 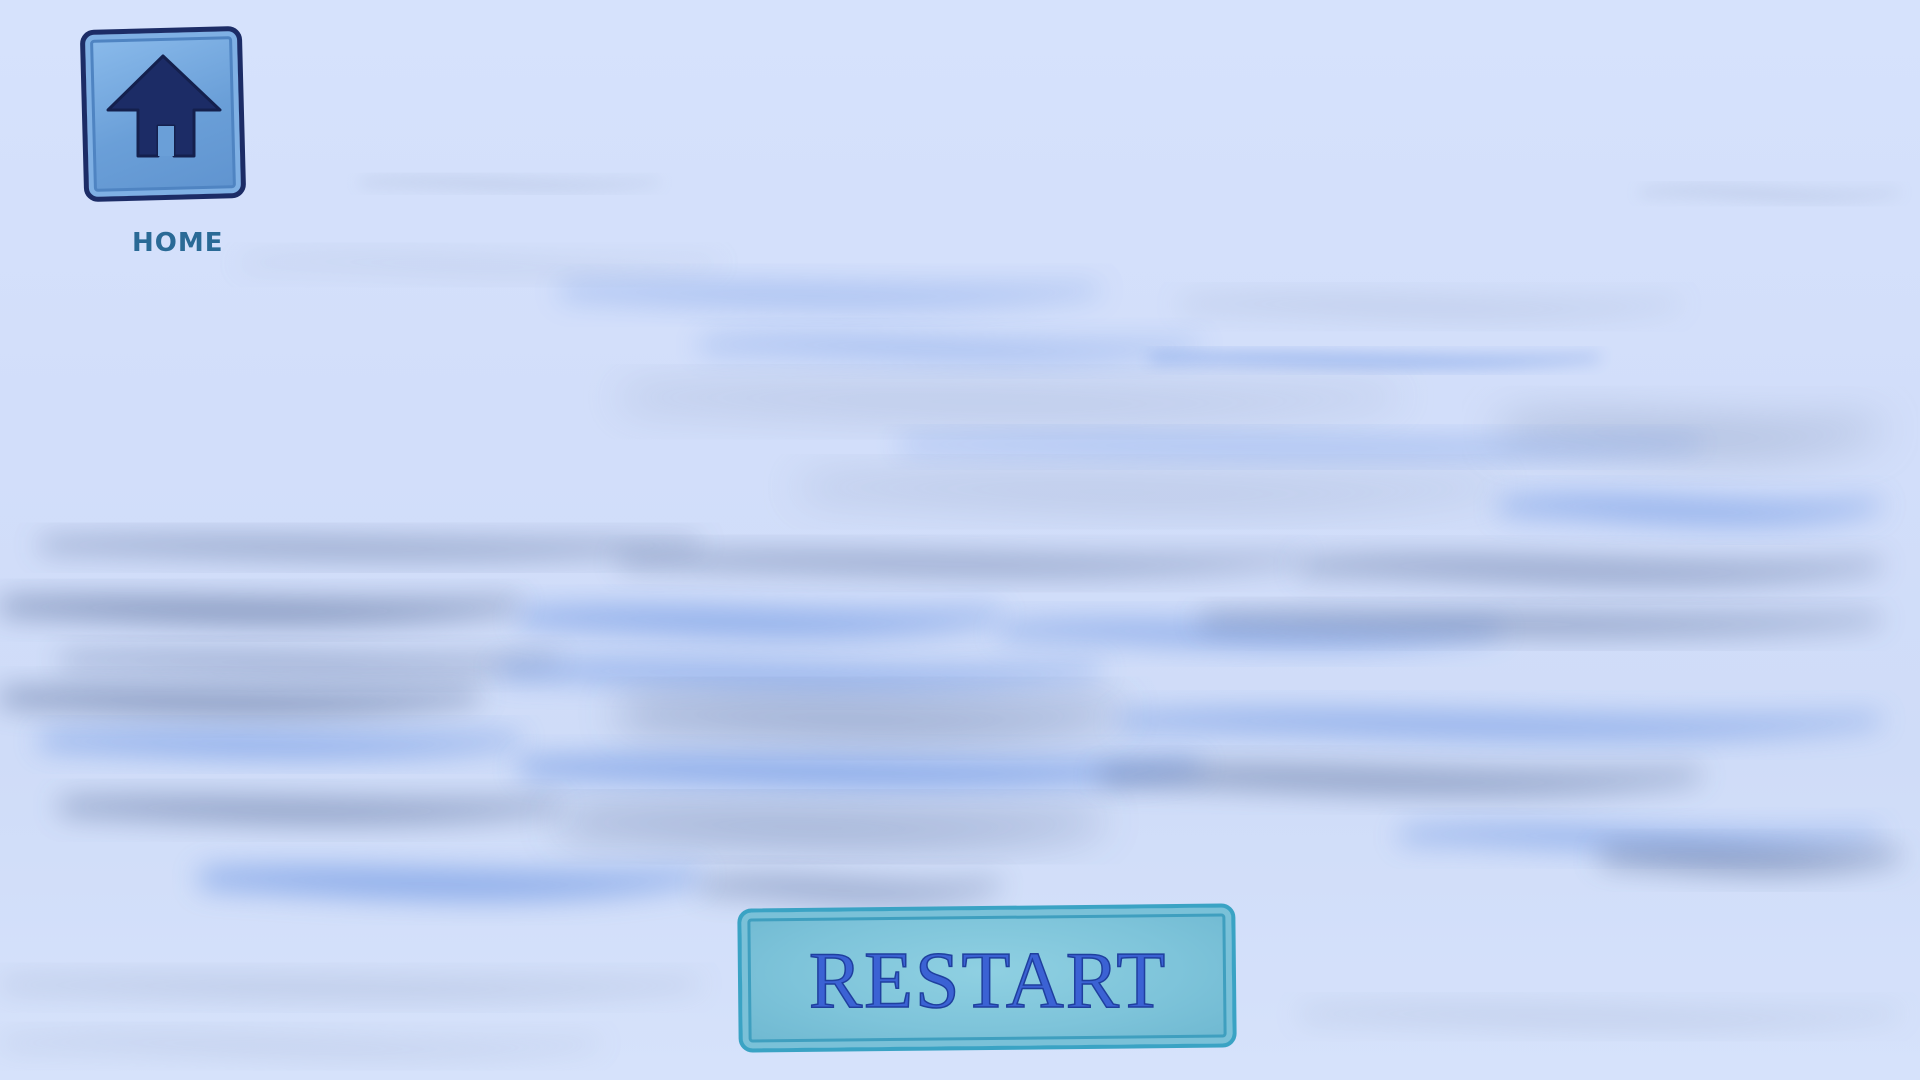 What do you see at coordinates (988, 981) in the screenshot?
I see `restart-label: RESTART` at bounding box center [988, 981].